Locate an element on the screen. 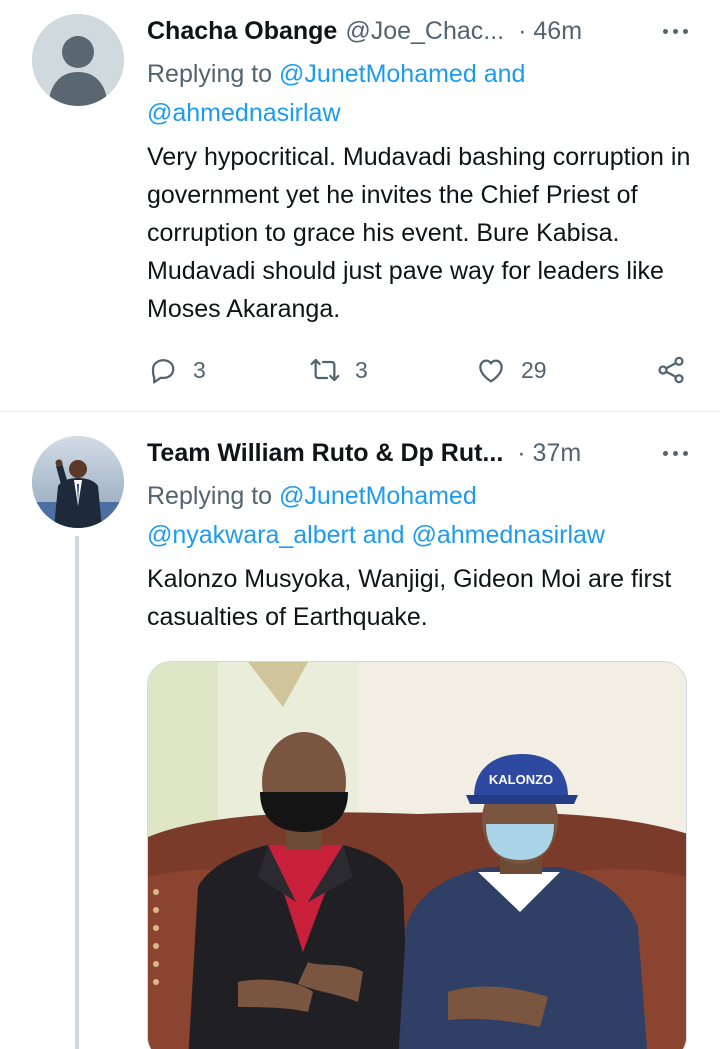 The width and height of the screenshot is (720, 1049). retweet-count: 3 is located at coordinates (361, 369).